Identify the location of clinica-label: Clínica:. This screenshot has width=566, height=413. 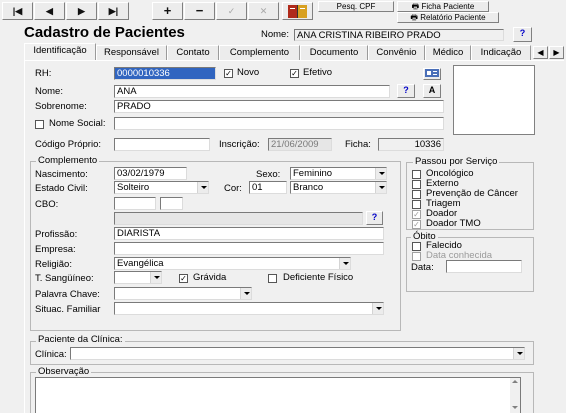
(51, 354).